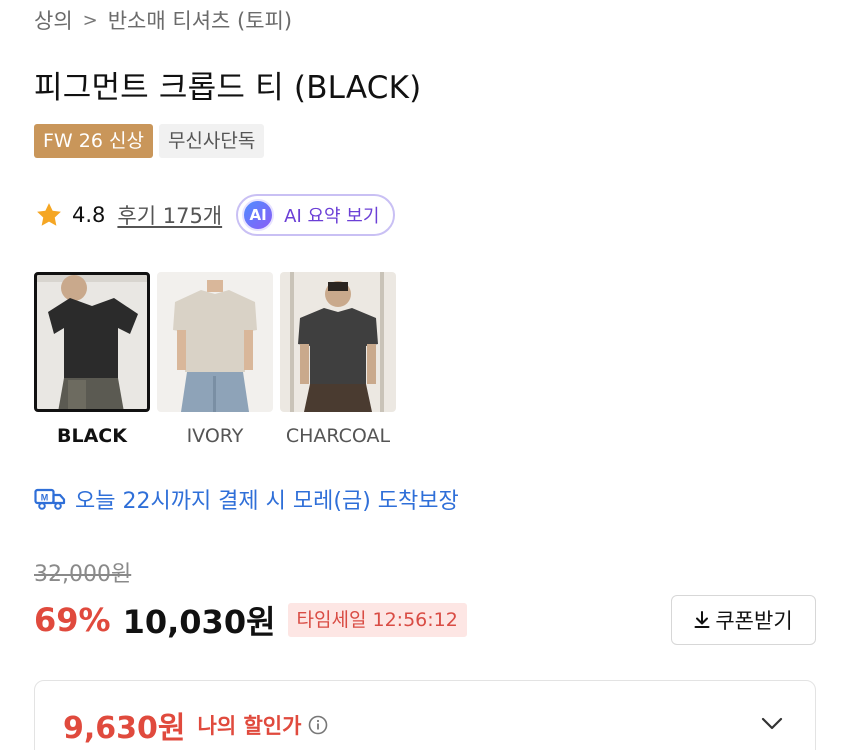  I want to click on coupon-button-label: 쿠폰받기, so click(754, 621).